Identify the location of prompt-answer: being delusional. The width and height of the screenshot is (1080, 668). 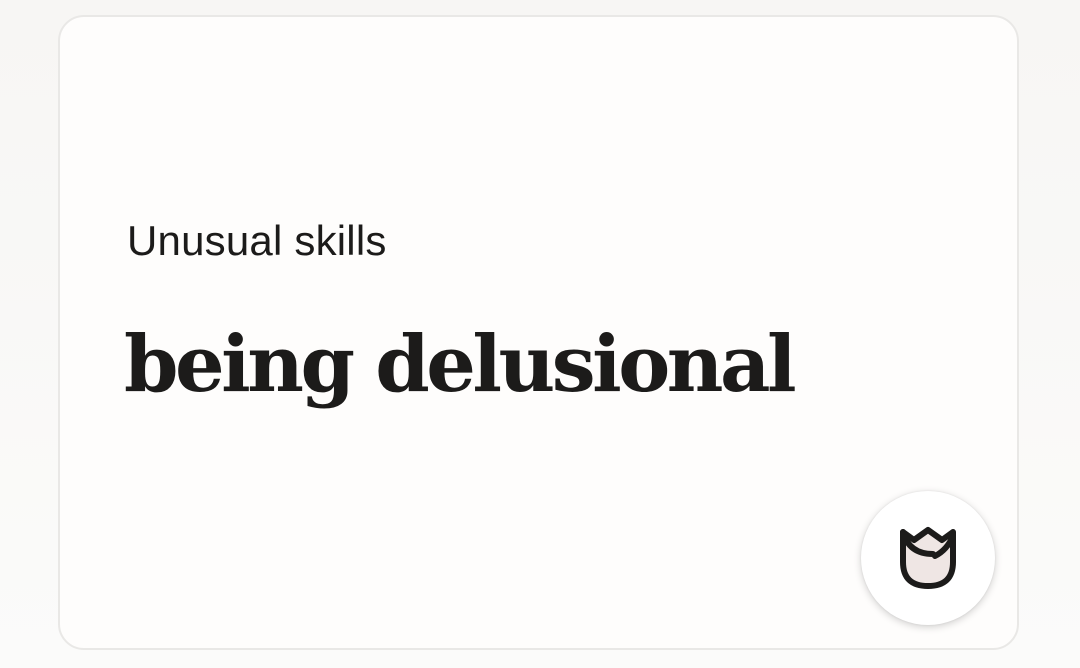
(460, 364).